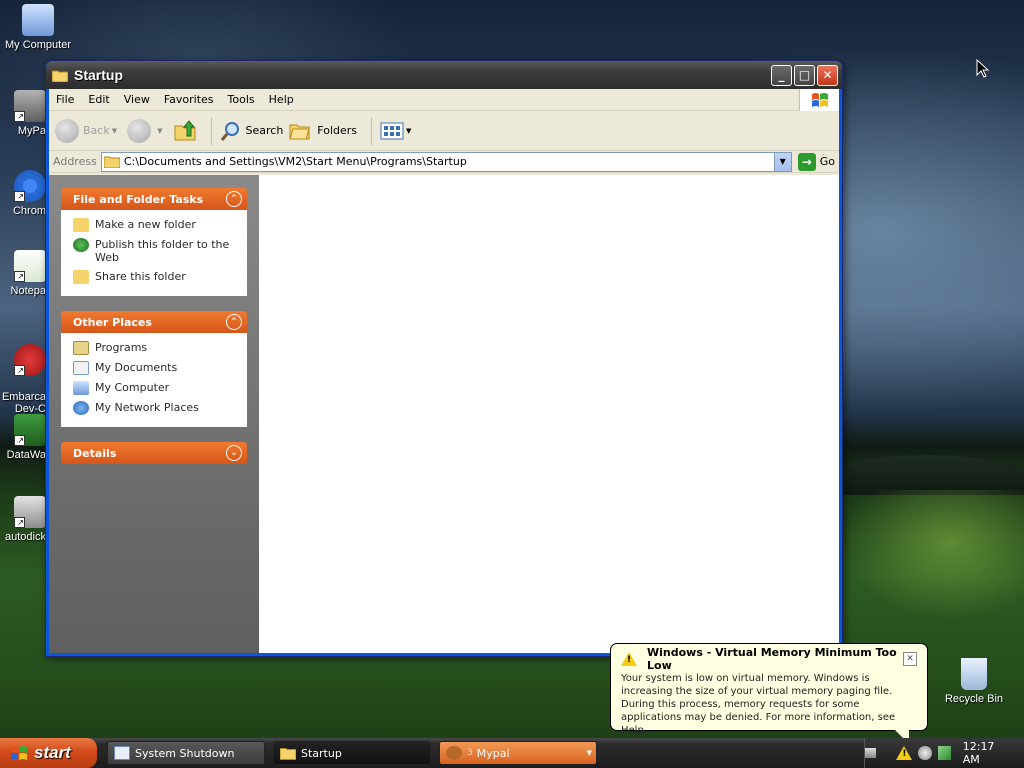 The image size is (1024, 768). I want to click on back-dropdown-icon: ▼, so click(114, 131).